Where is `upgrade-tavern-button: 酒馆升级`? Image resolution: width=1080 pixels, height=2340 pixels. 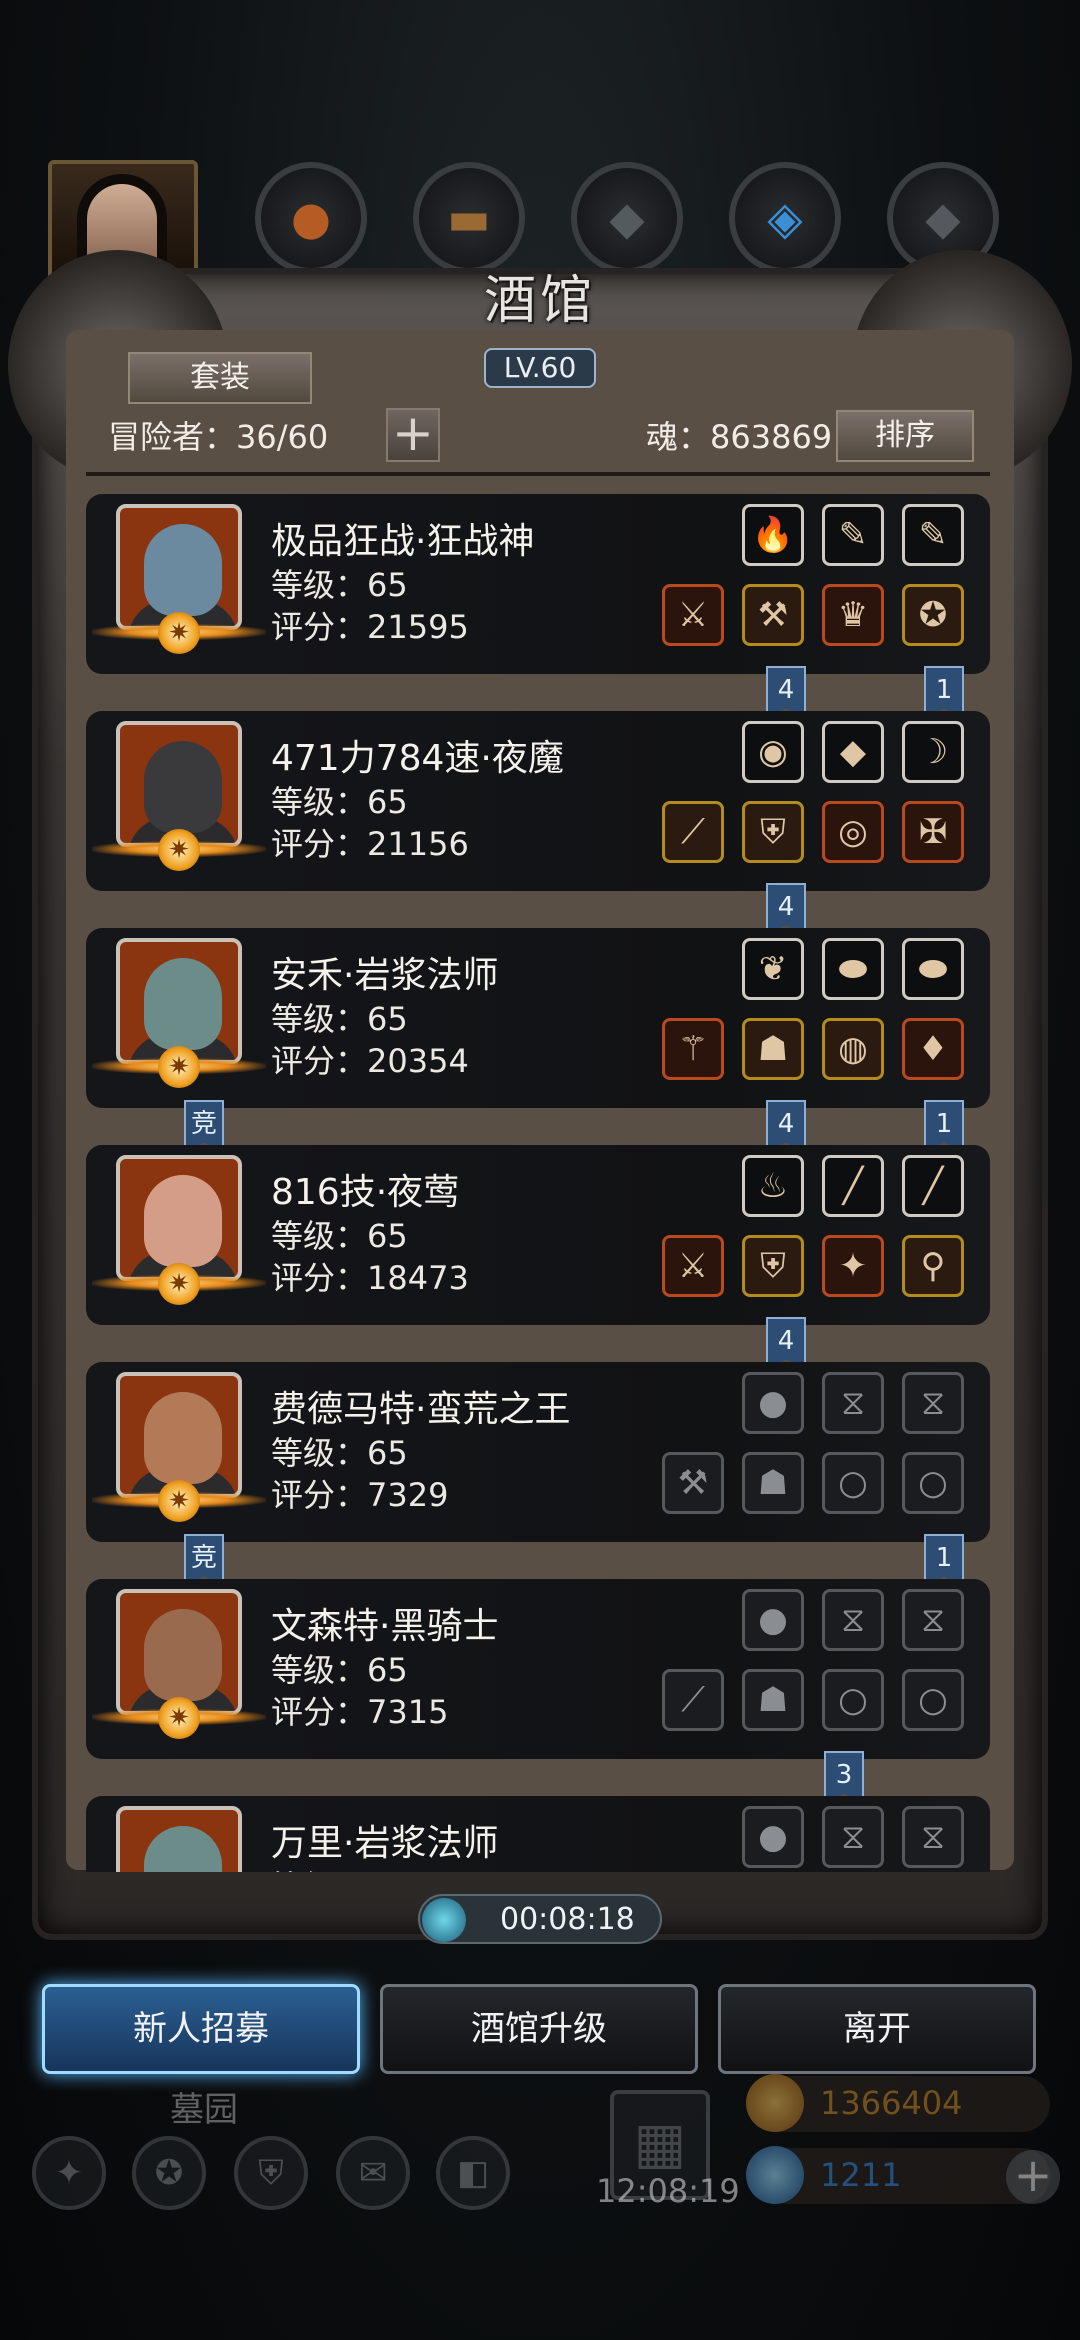 upgrade-tavern-button: 酒馆升级 is located at coordinates (539, 2029).